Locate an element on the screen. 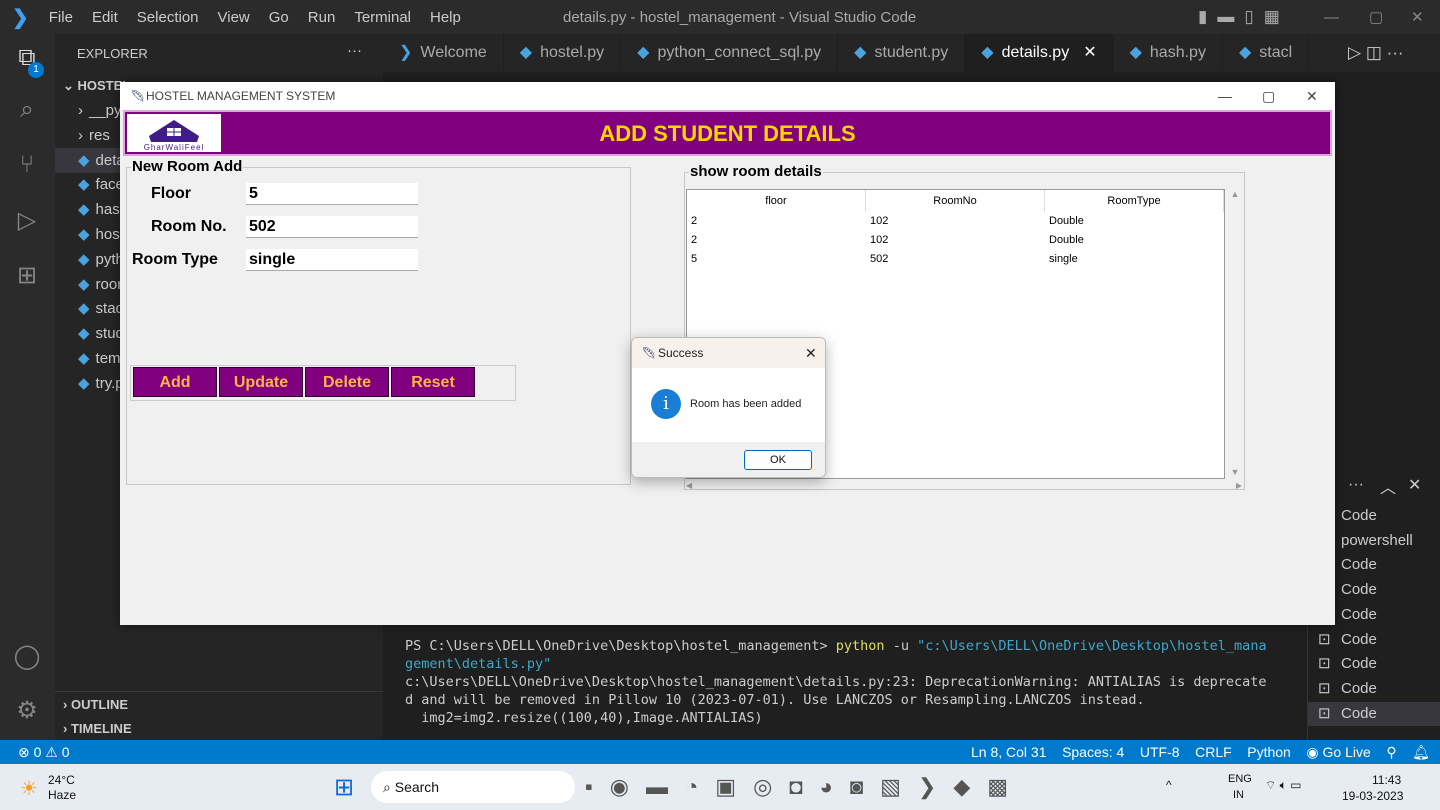  line-ending: CRLF is located at coordinates (1213, 752).